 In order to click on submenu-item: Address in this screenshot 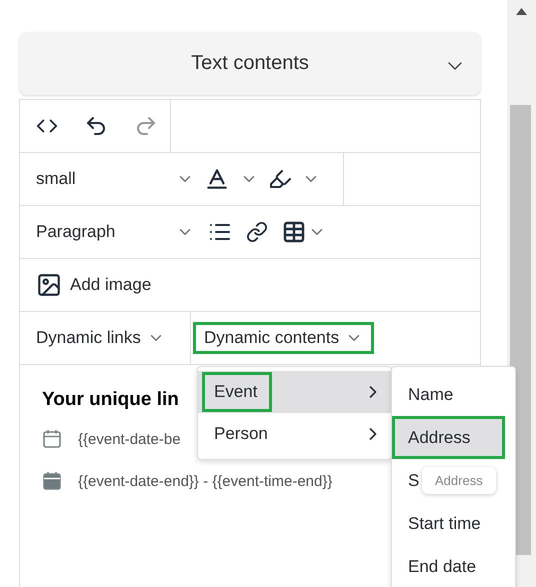, I will do `click(448, 437)`.